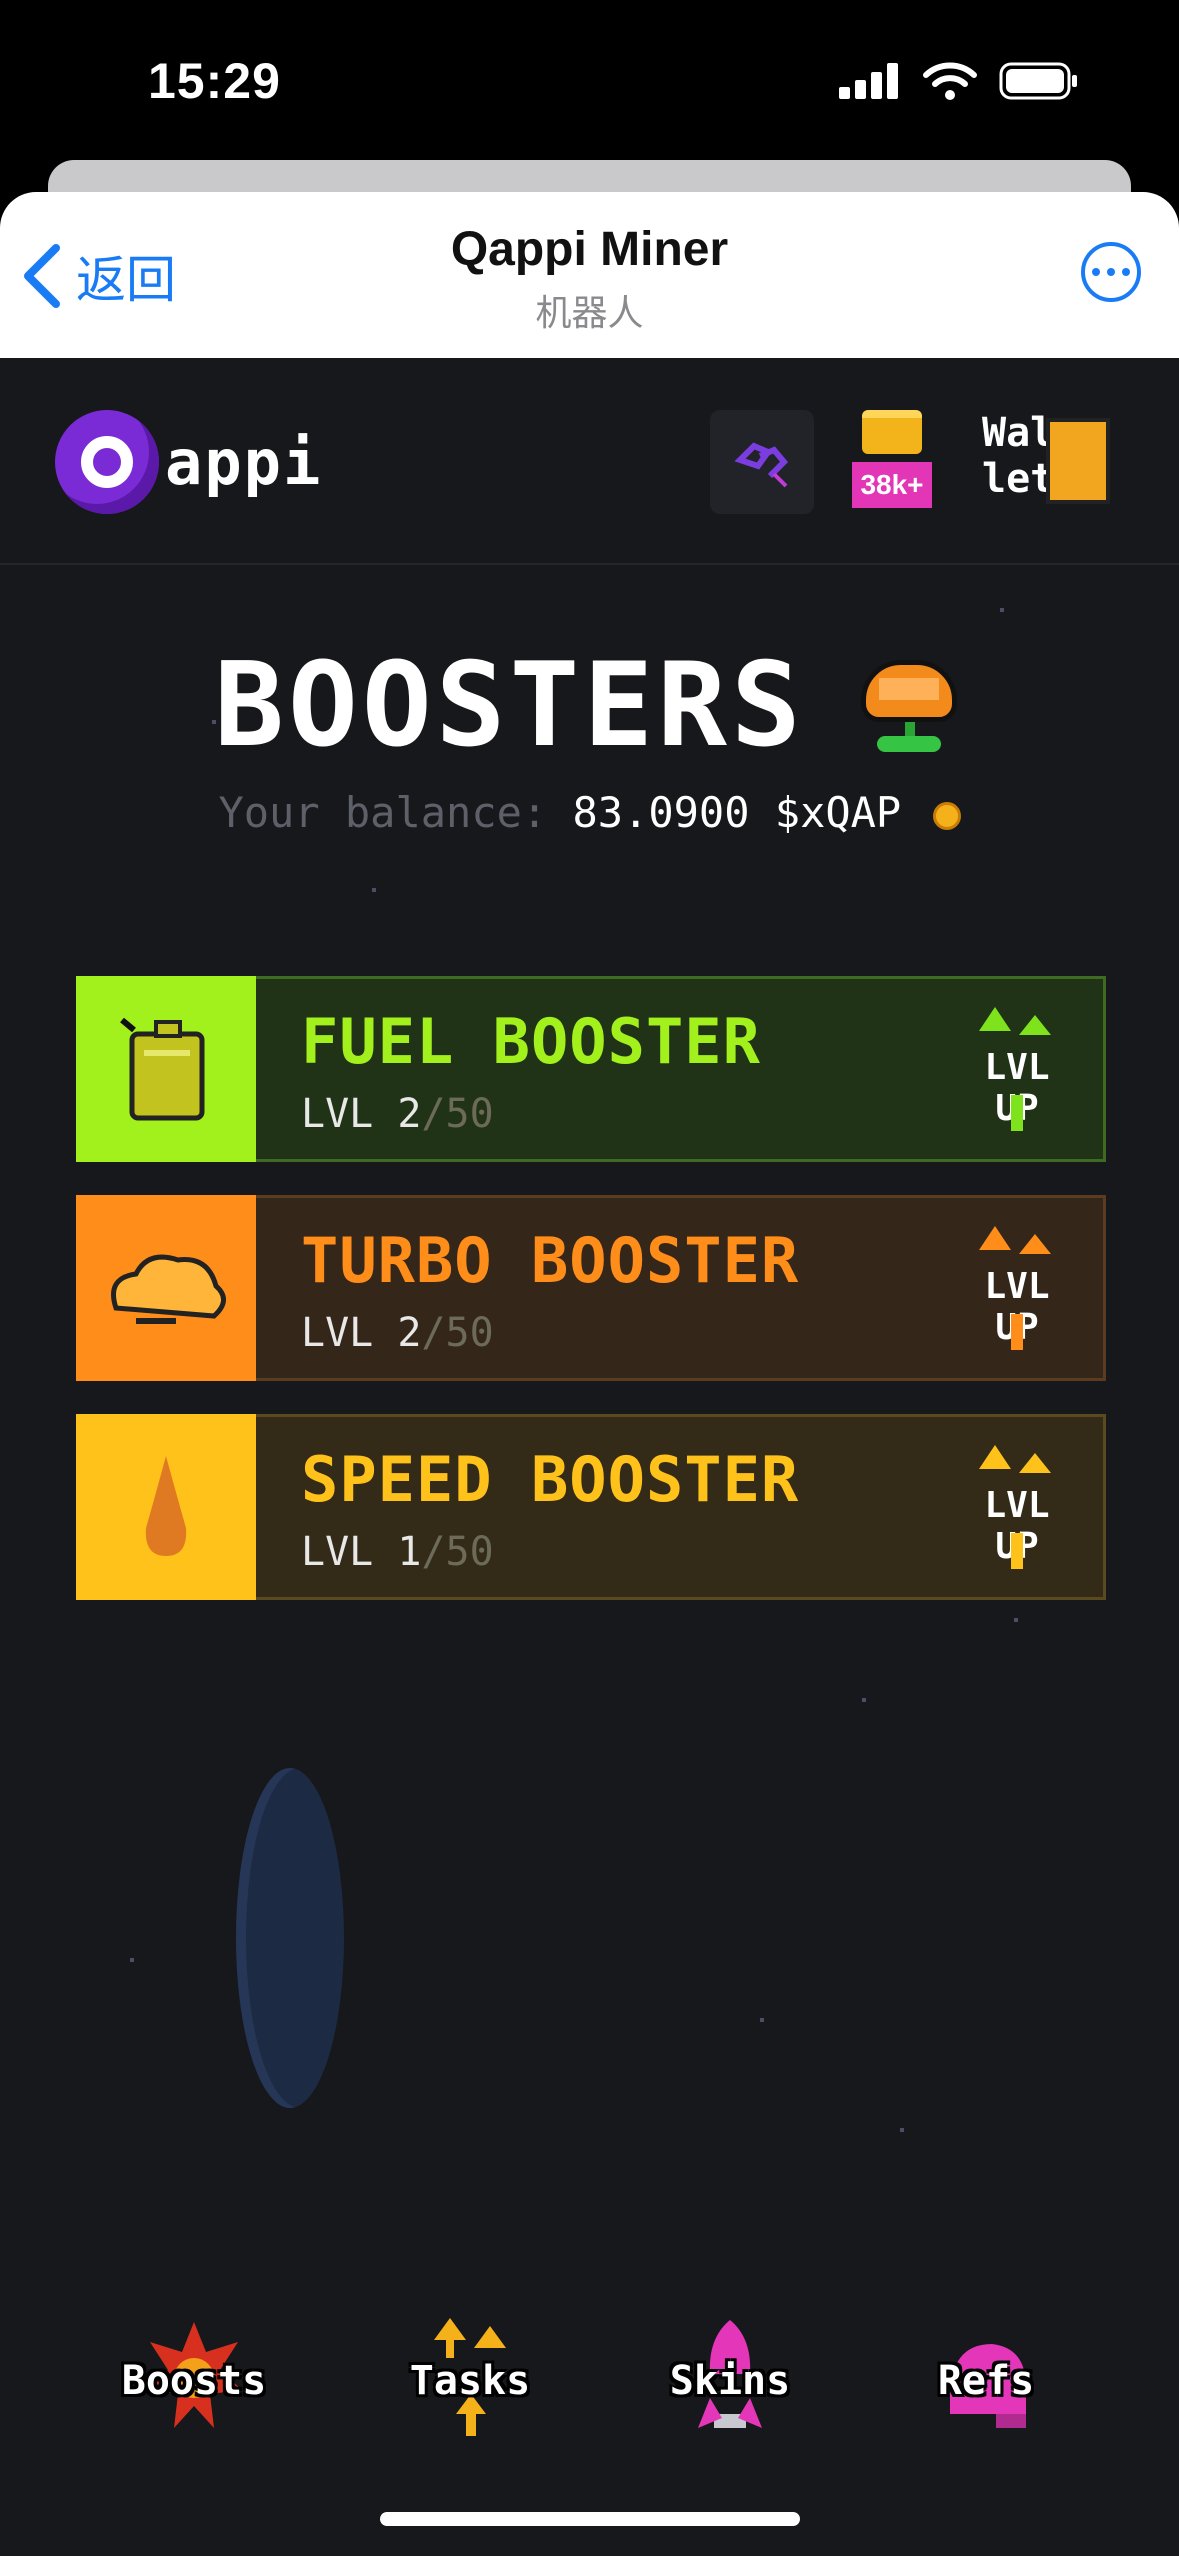 Image resolution: width=1179 pixels, height=2556 pixels. I want to click on booster-name: SPEED BOOSTER, so click(550, 1479).